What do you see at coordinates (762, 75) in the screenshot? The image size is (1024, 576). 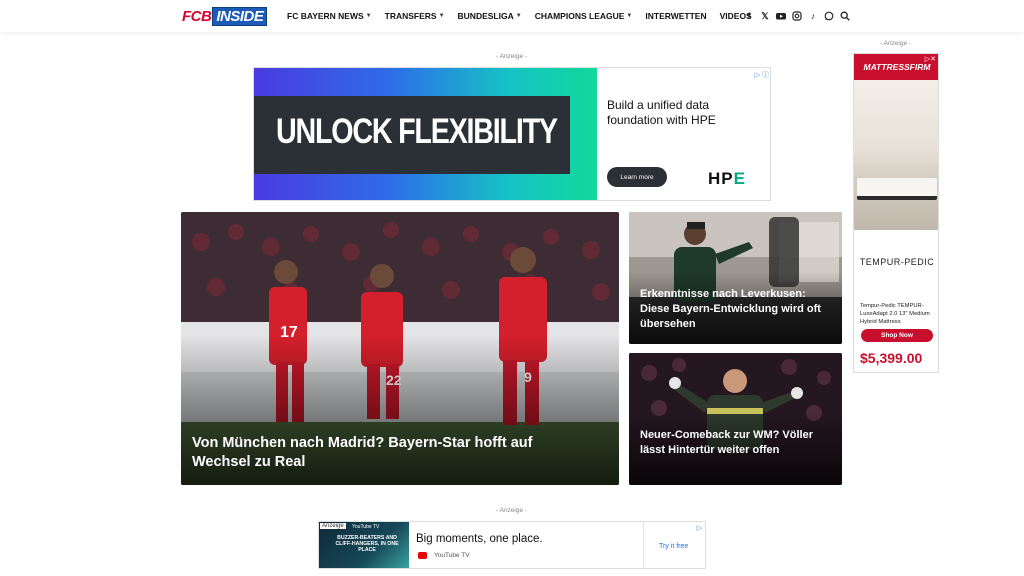 I see `adchoices-icon: ▷ ⓘ` at bounding box center [762, 75].